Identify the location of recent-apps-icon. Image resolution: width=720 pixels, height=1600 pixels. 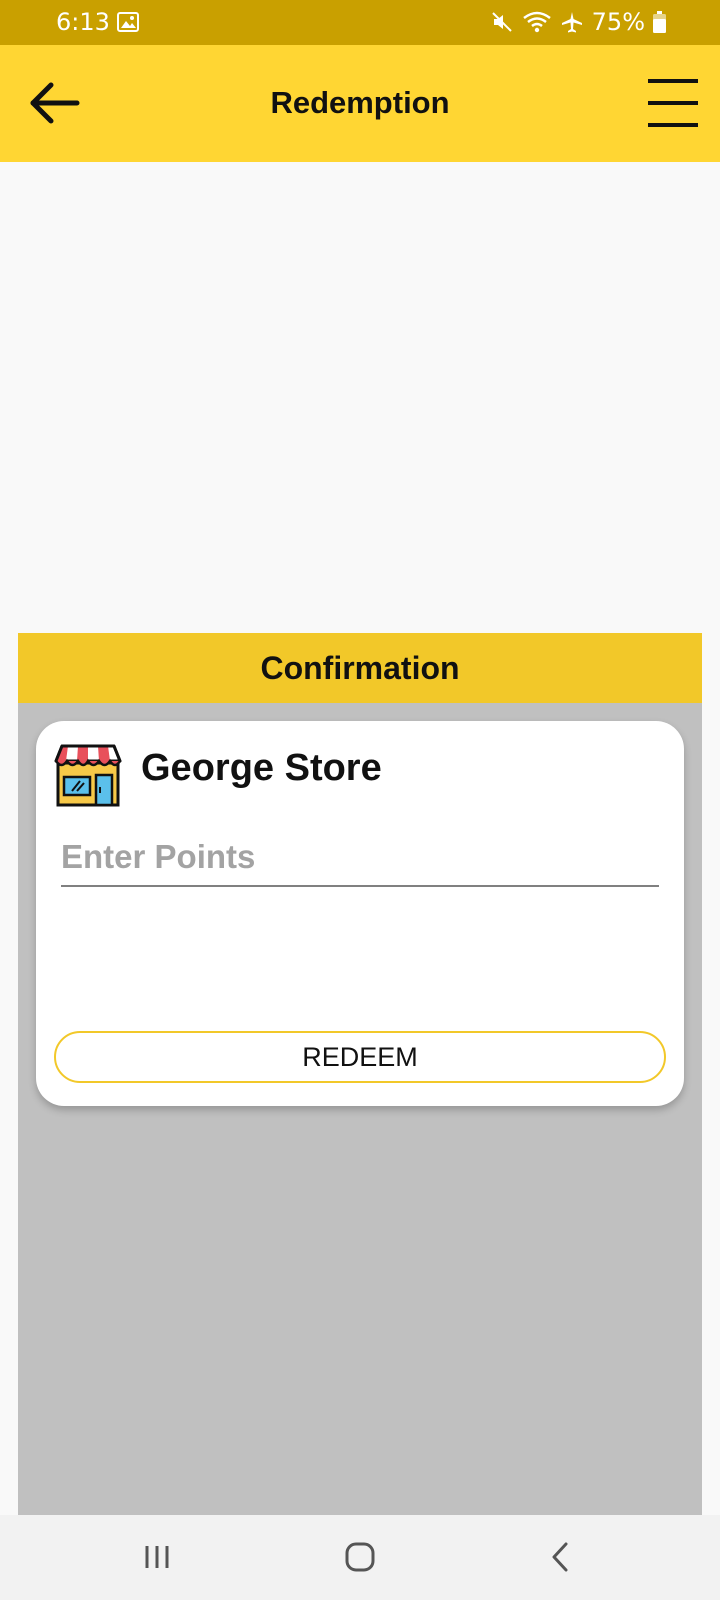
(157, 1557).